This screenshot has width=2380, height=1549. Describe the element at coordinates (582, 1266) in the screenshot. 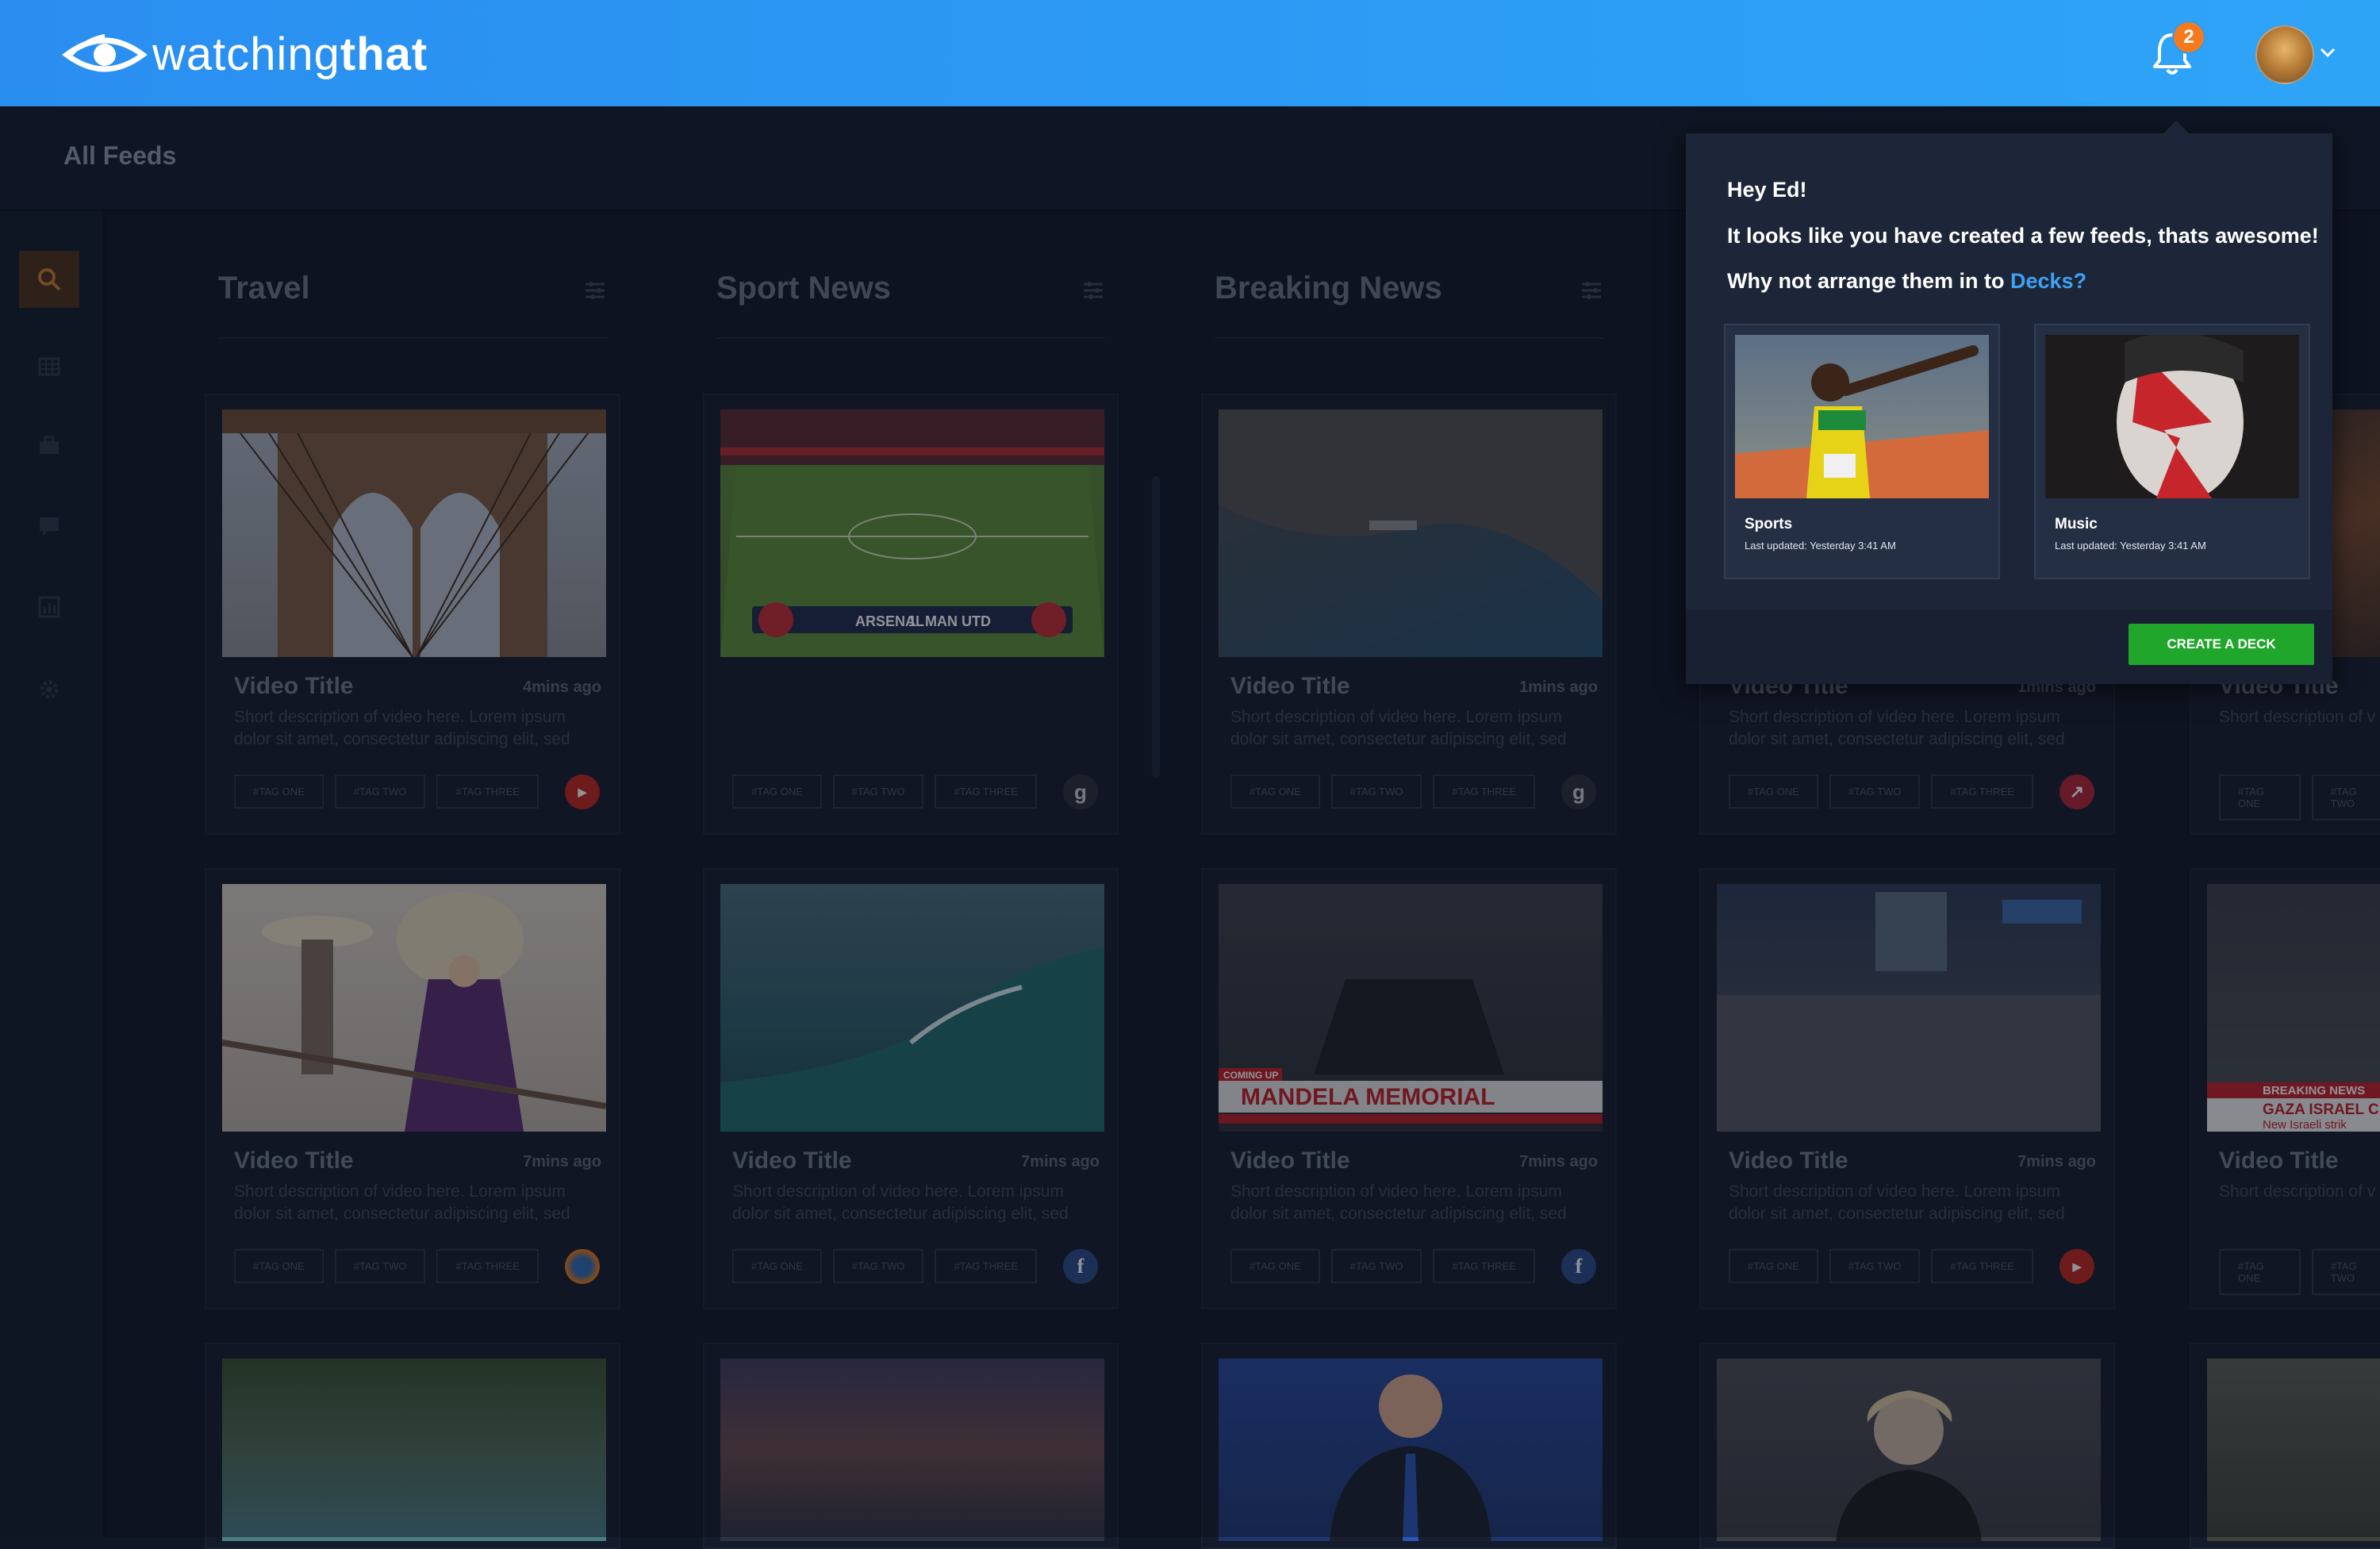

I see `firefox-icon` at that location.